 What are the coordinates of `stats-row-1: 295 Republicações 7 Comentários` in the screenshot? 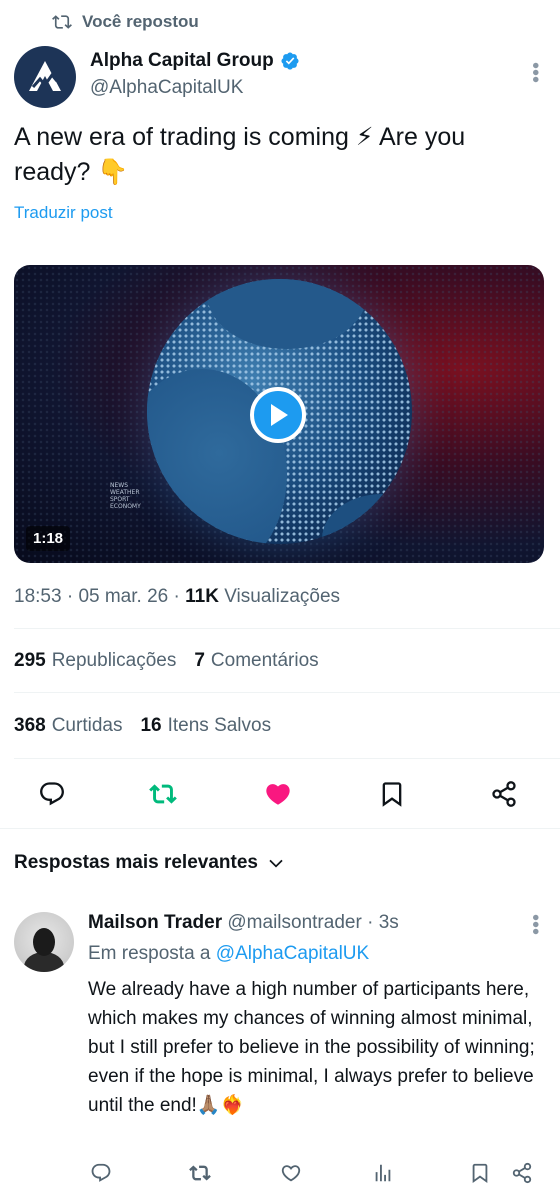 It's located at (166, 661).